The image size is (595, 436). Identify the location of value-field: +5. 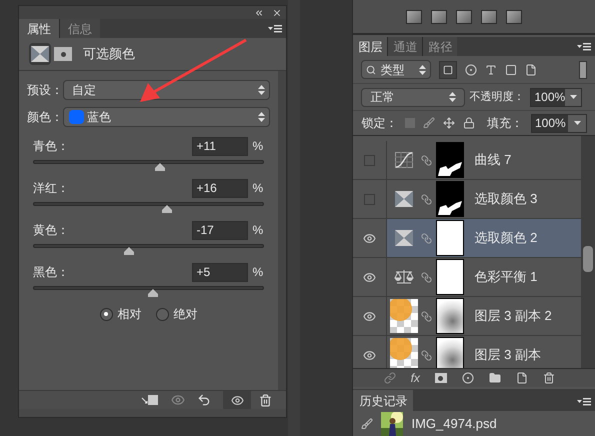
(220, 272).